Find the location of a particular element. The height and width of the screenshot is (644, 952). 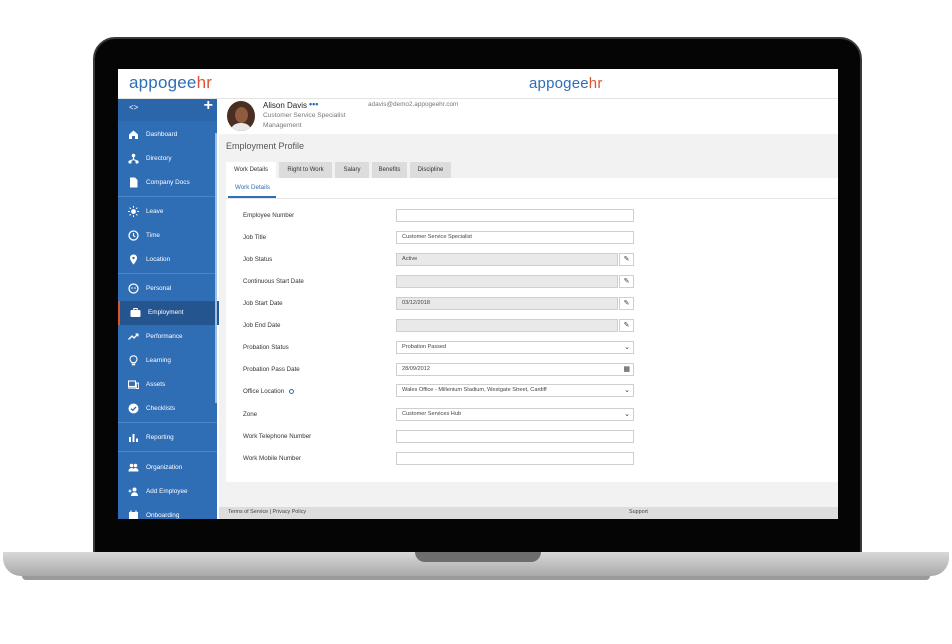

continuous-start-date-label: Continuous Start Date is located at coordinates (273, 281).